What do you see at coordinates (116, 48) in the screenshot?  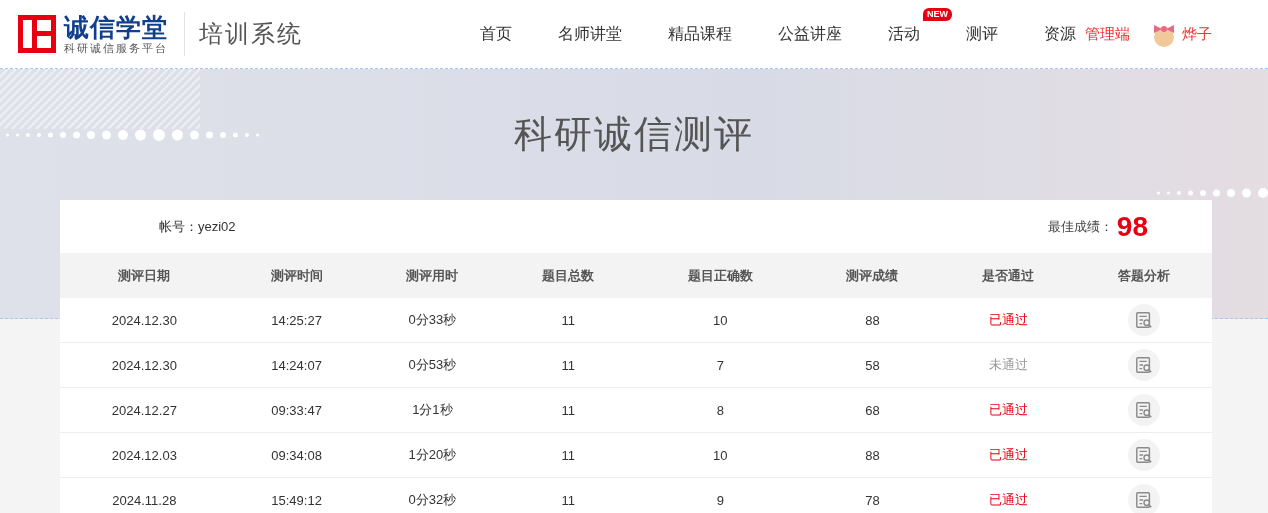 I see `logo-tagline: 科研诚信服务平台` at bounding box center [116, 48].